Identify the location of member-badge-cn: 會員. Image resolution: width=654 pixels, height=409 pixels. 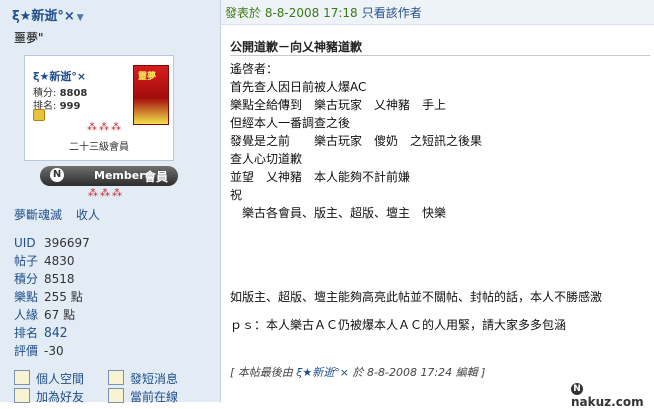
(156, 177).